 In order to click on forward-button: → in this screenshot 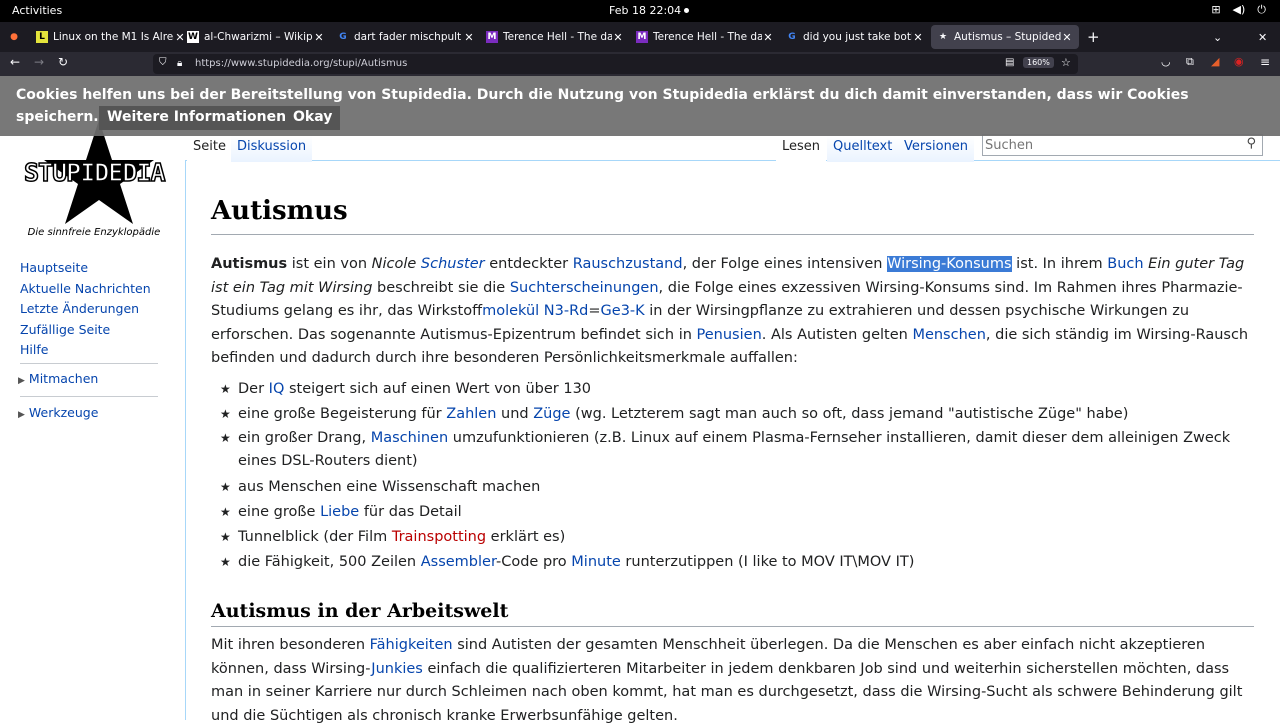, I will do `click(39, 62)`.